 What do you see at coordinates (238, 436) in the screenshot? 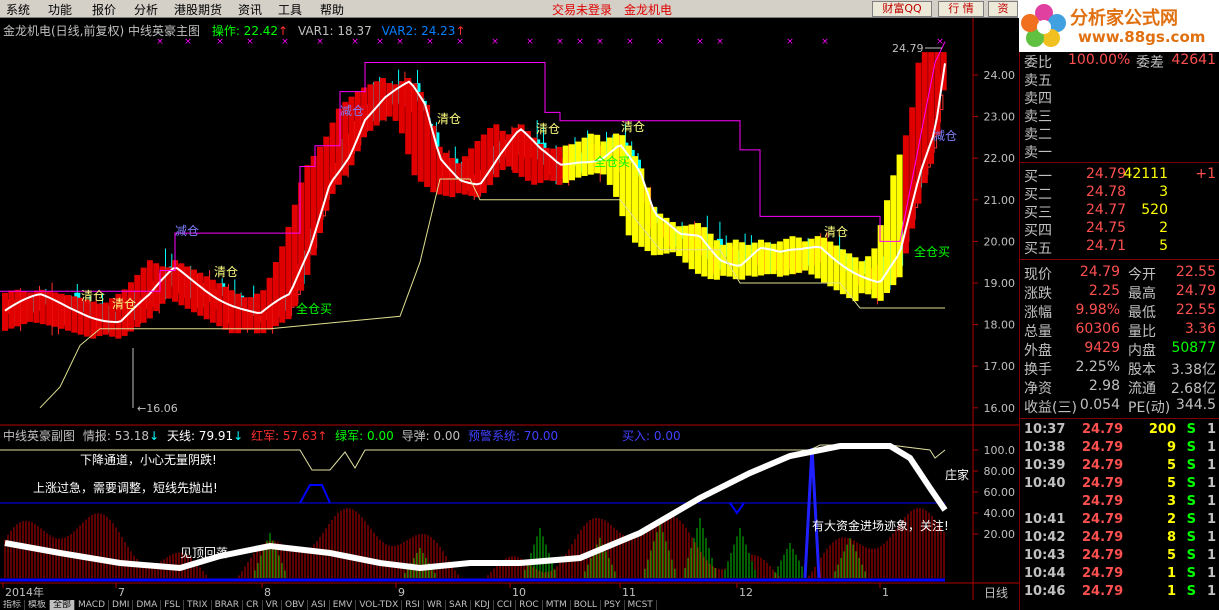
I see `down-arrow-icon: ↓` at bounding box center [238, 436].